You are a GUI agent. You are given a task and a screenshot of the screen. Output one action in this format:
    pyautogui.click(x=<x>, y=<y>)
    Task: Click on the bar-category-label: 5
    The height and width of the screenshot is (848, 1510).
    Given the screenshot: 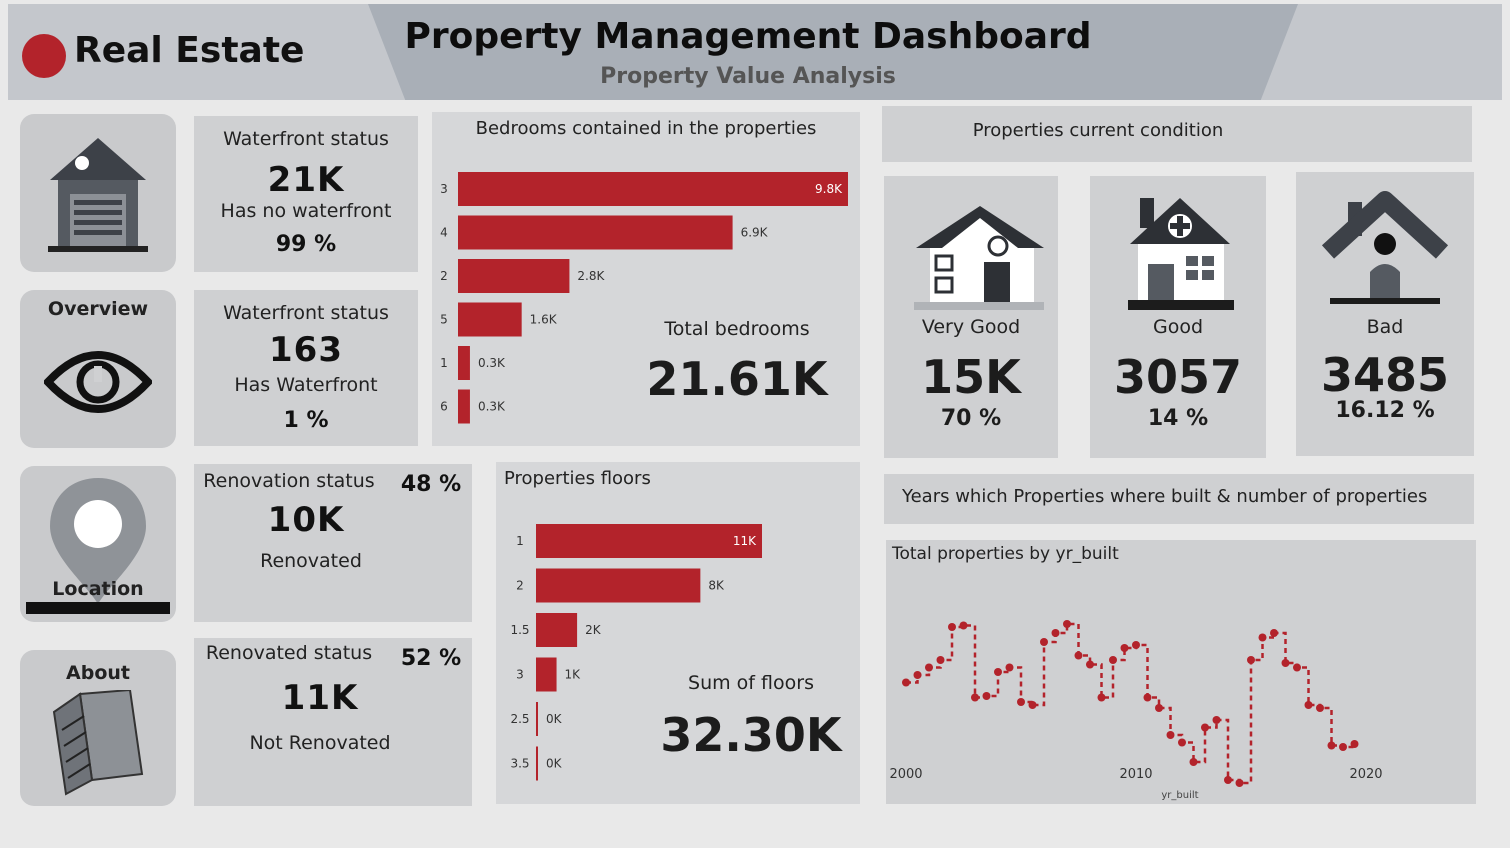 What is the action you would take?
    pyautogui.click(x=444, y=320)
    